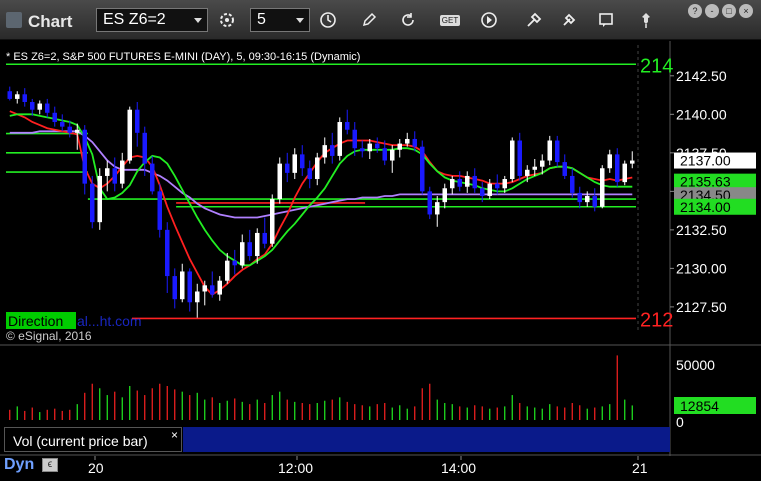  I want to click on price-tick-label: 2140.00, so click(701, 114).